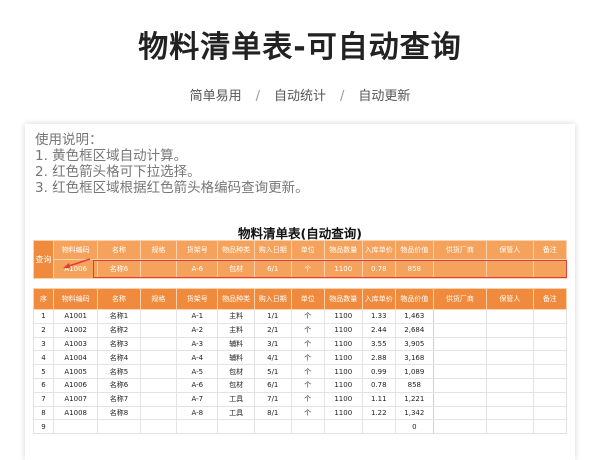 The image size is (600, 460). Describe the element at coordinates (414, 316) in the screenshot. I see `table-cell: 1,463` at that location.